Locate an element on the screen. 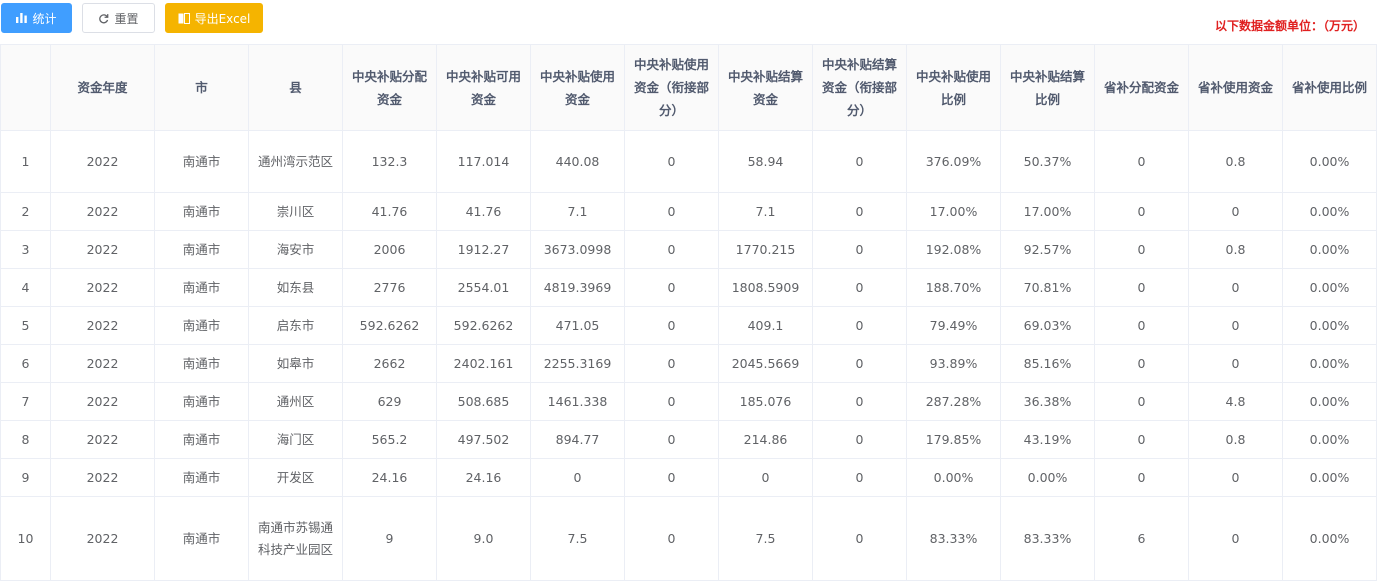  table-cell: 43.19% is located at coordinates (1047, 439).